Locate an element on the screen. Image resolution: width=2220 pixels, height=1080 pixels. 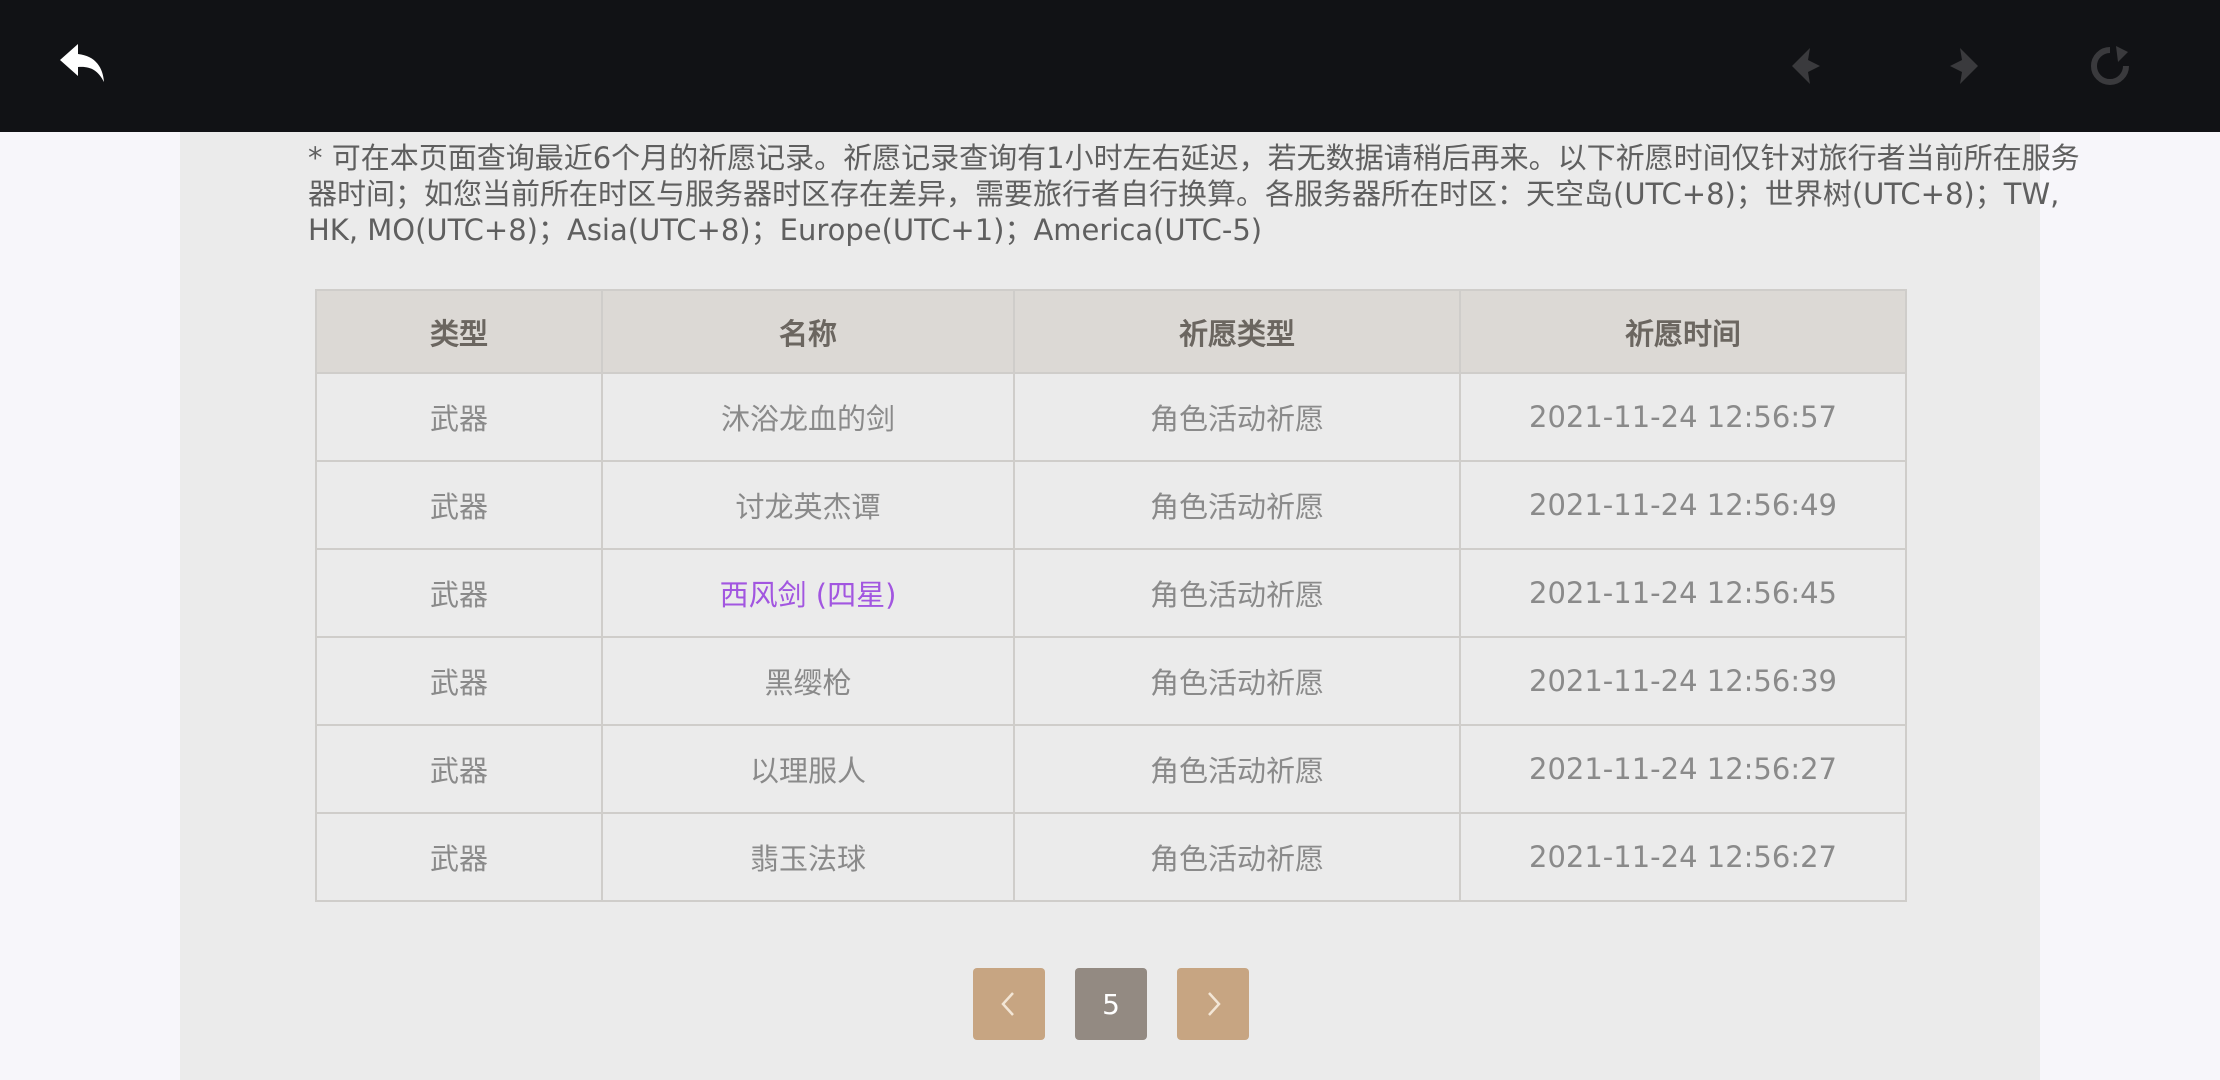
cell-name-four-star: 西风剑 (四星) is located at coordinates (808, 593).